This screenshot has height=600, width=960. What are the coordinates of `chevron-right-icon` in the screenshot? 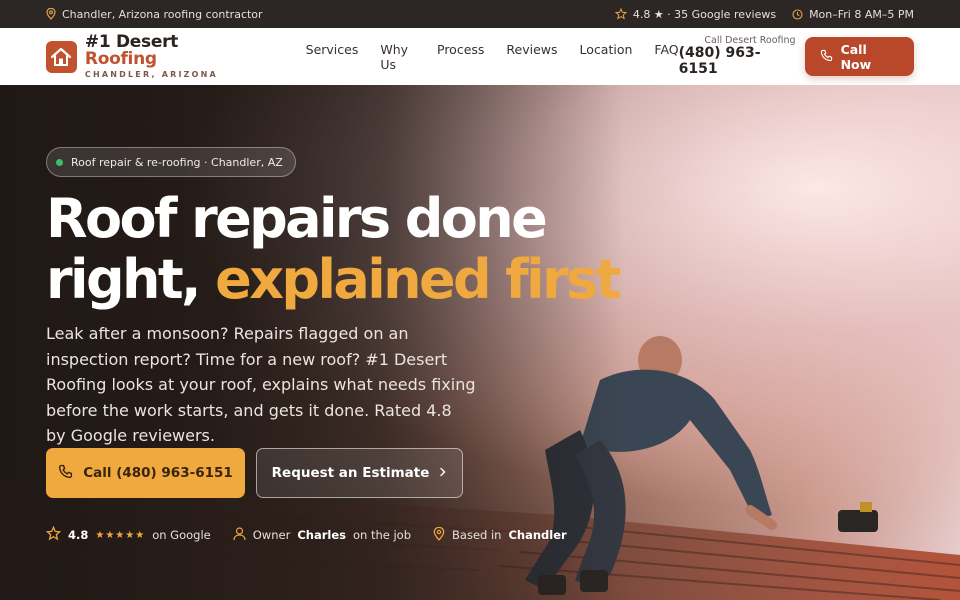 It's located at (443, 473).